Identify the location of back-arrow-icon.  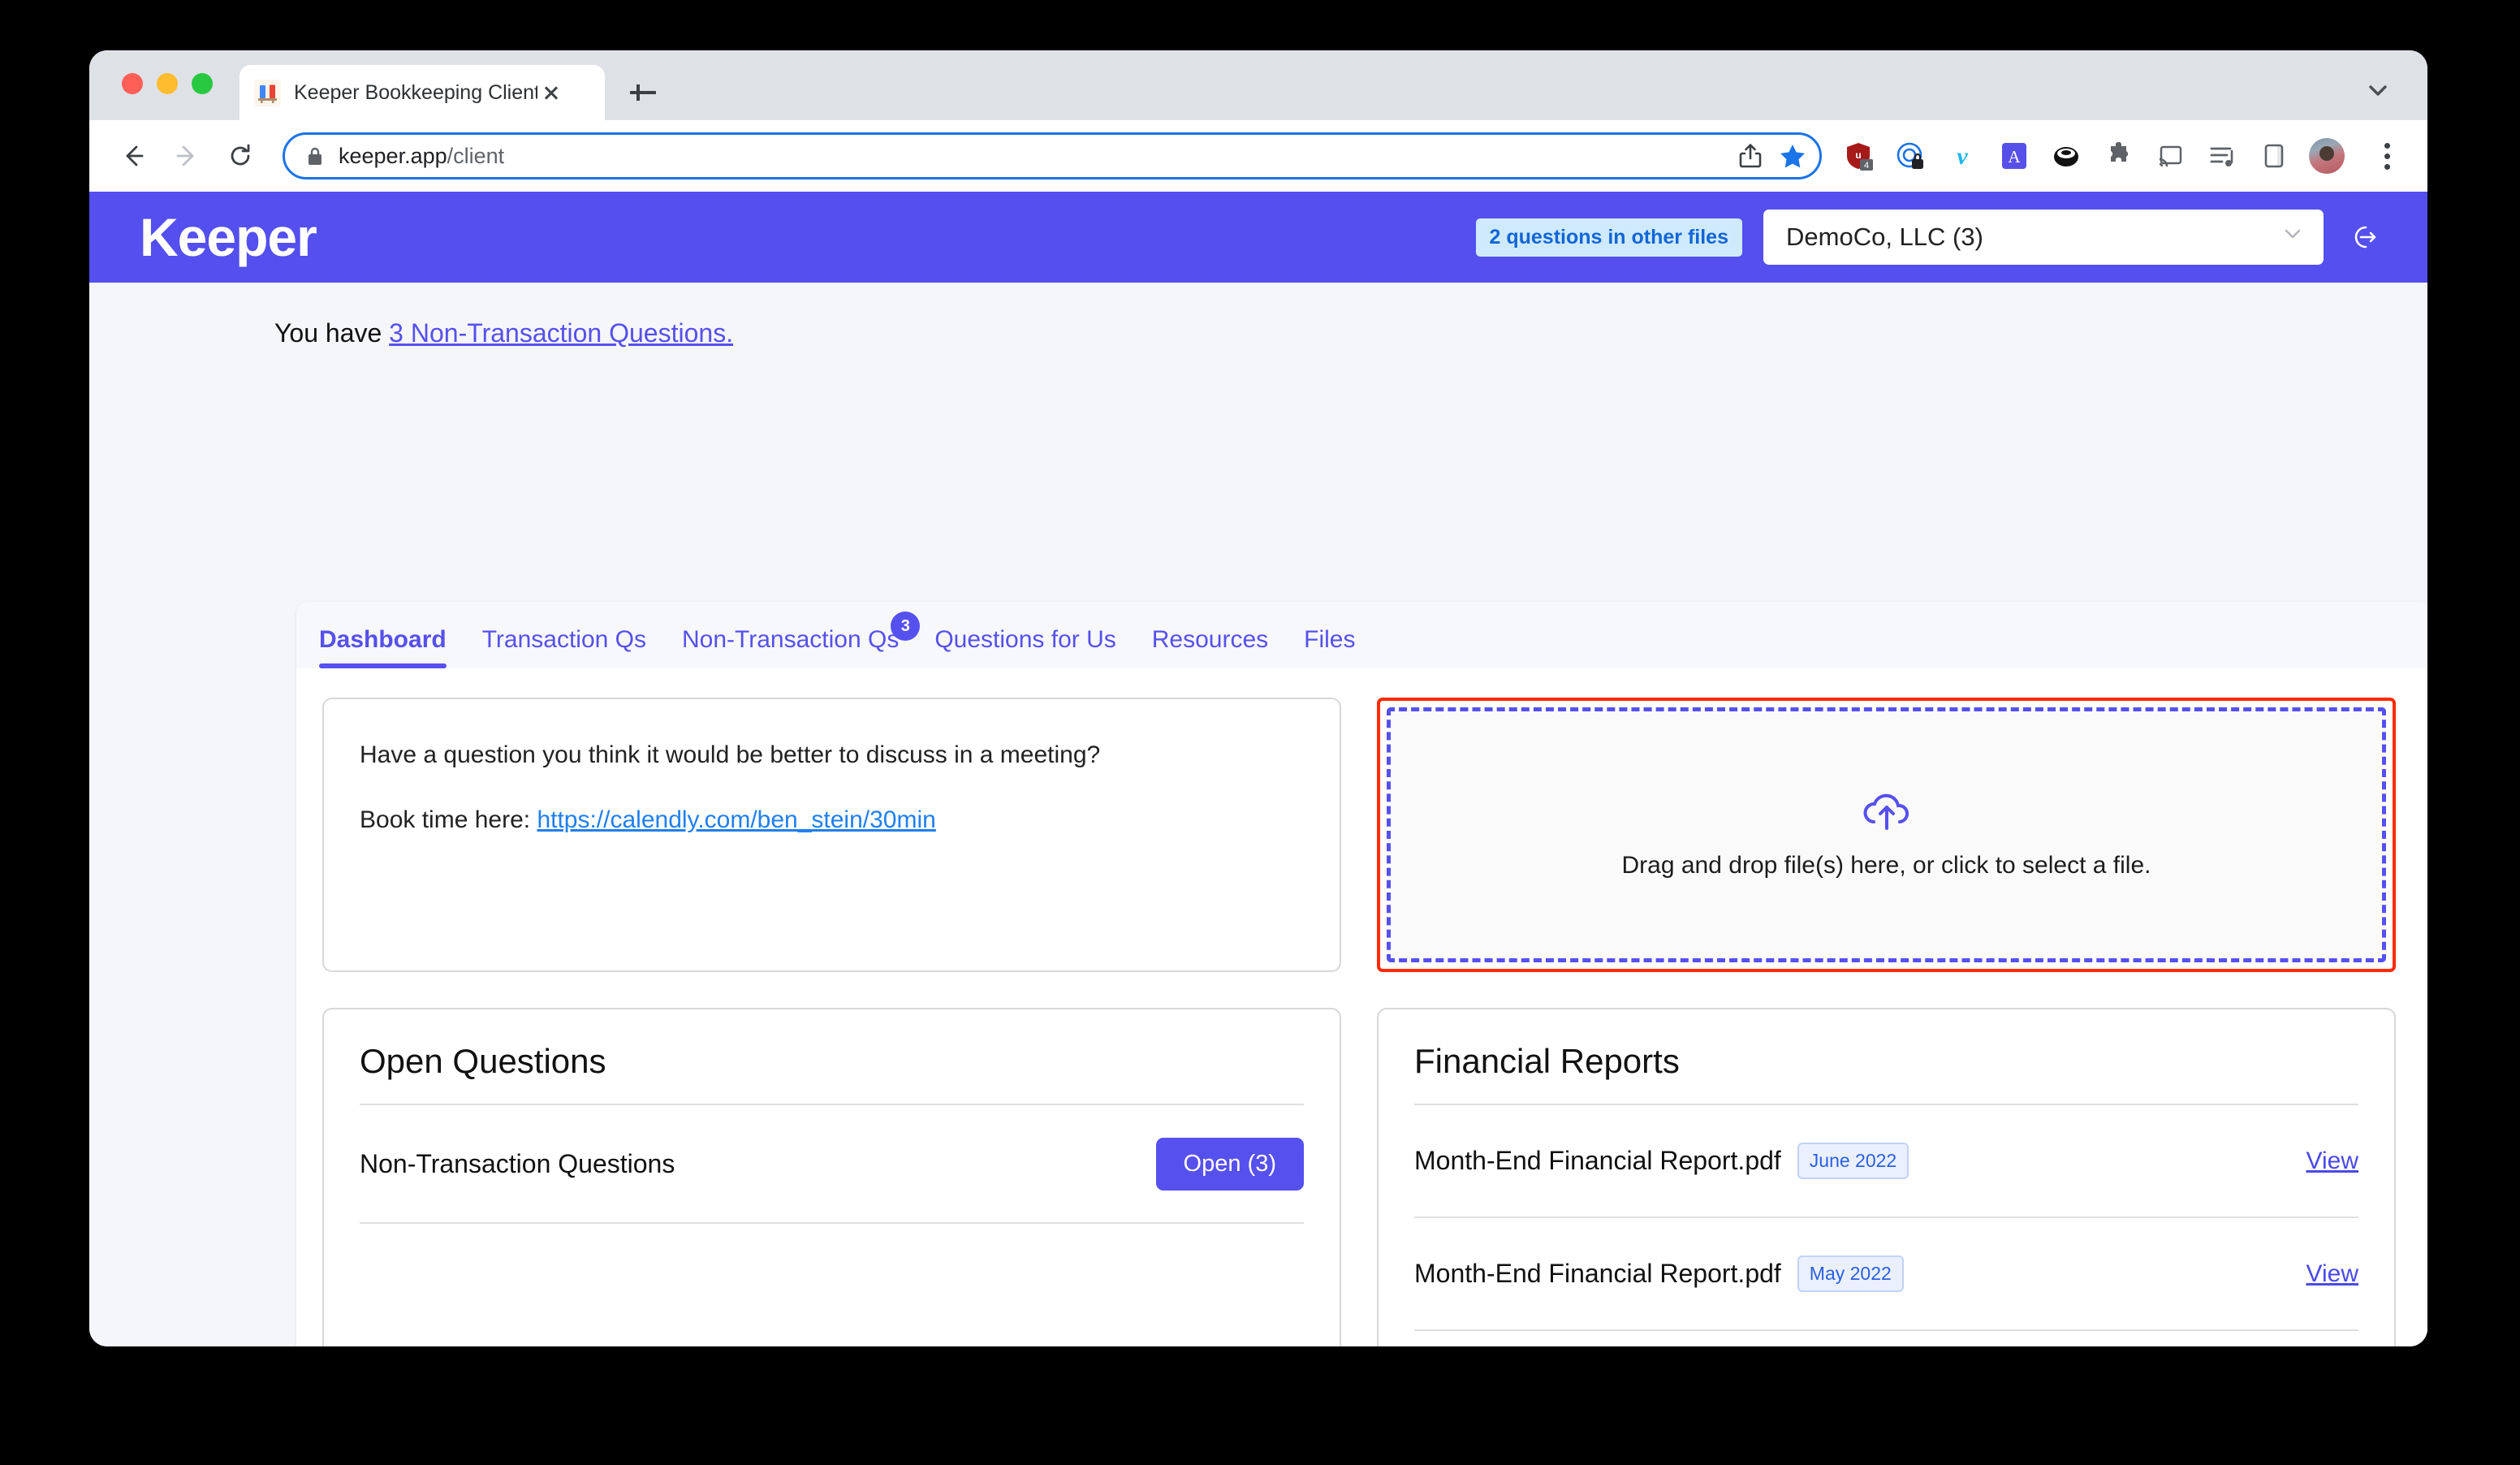
(133, 156).